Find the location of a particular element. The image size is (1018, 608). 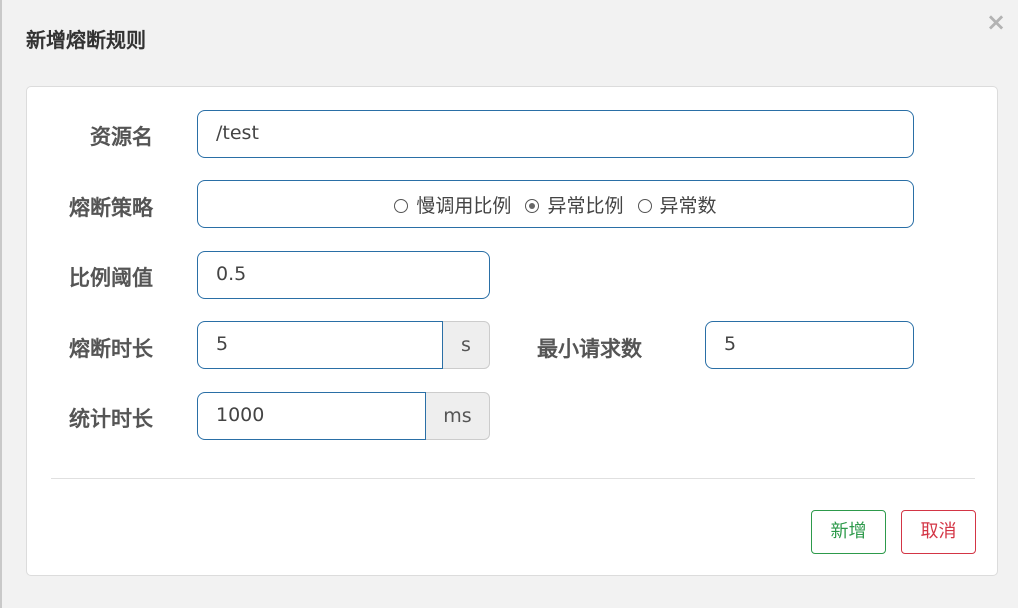

dialog-title: 新增熔断规则 is located at coordinates (86, 40).